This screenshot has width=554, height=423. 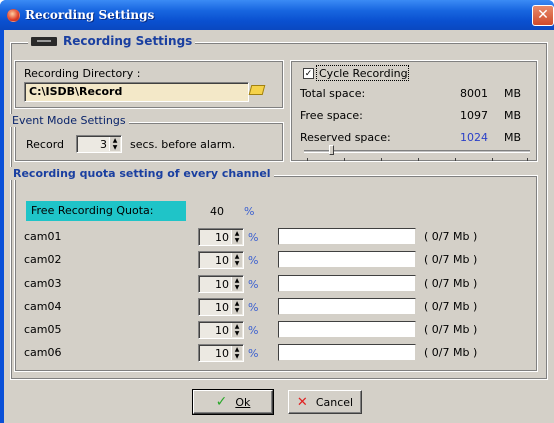 I want to click on camera-name: cam04, so click(x=43, y=306).